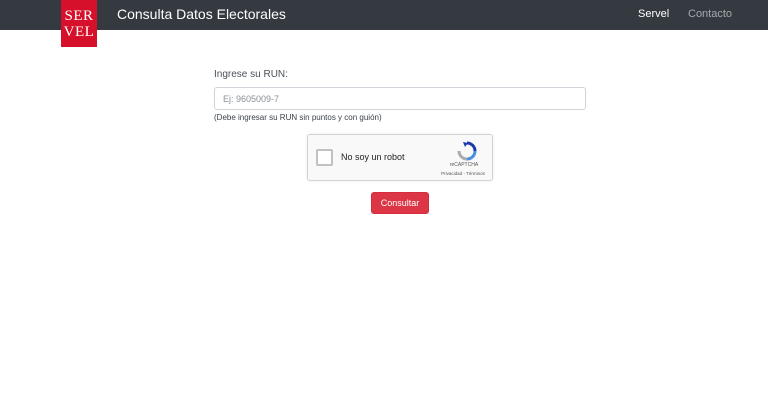  Describe the element at coordinates (79, 31) in the screenshot. I see `logo-text-bottom: VEL` at that location.